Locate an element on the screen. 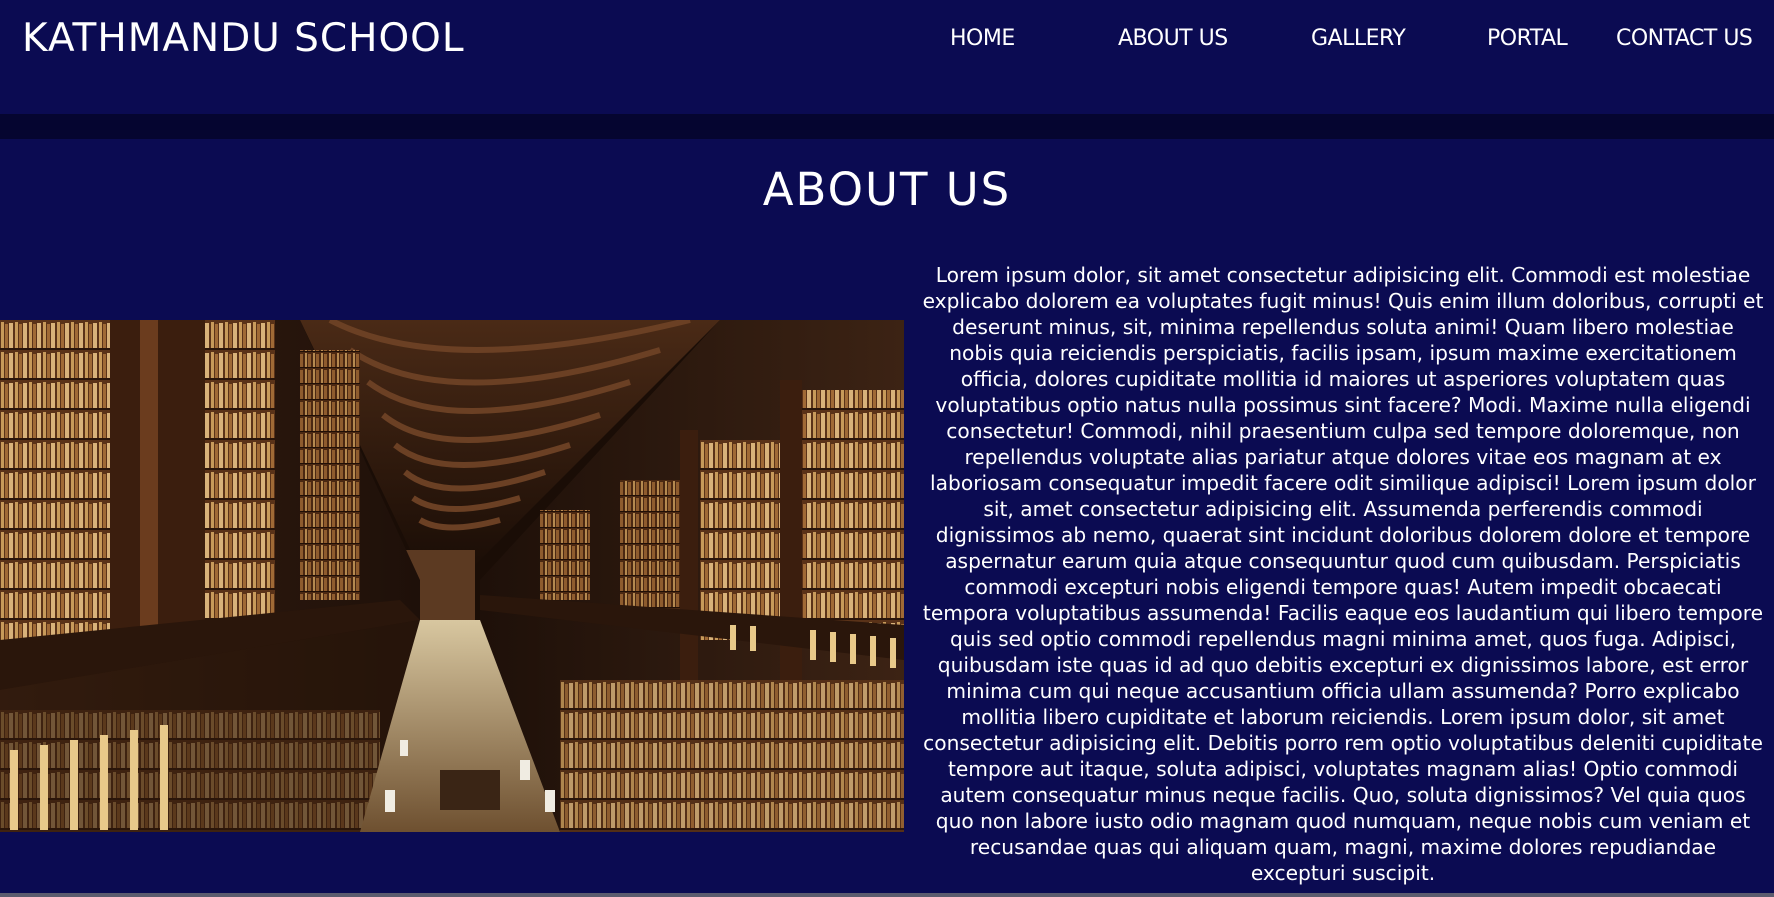 The image size is (1774, 897). nav-home: HOME is located at coordinates (982, 38).